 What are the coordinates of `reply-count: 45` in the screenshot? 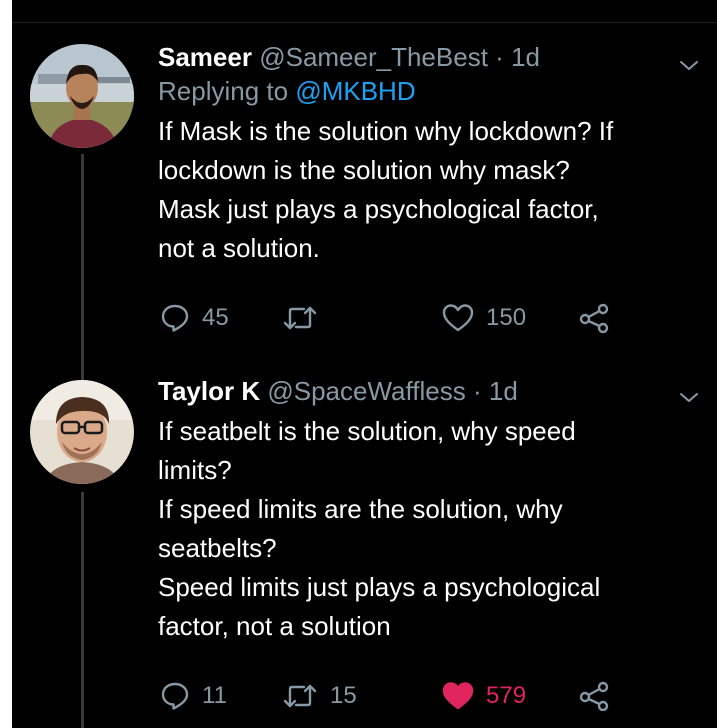 It's located at (215, 317).